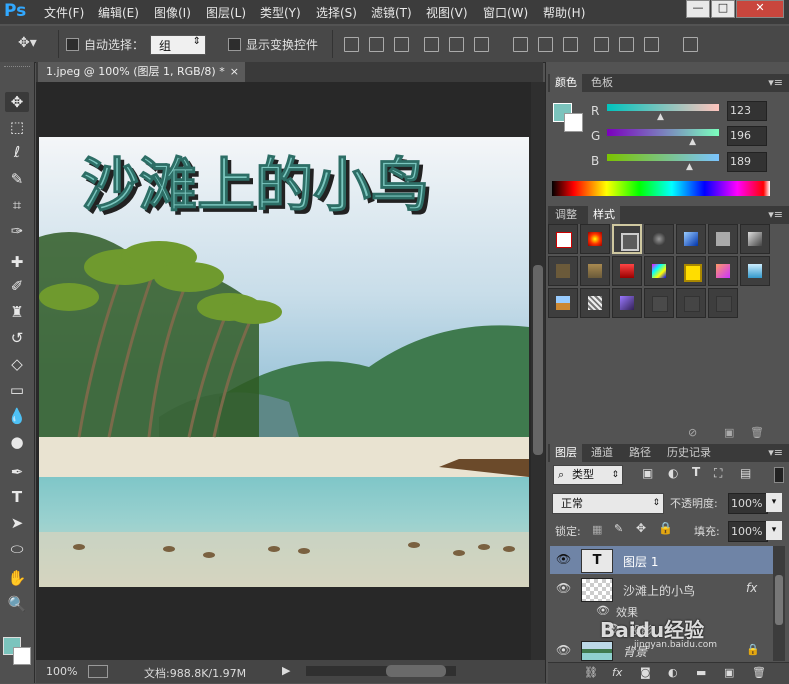 This screenshot has width=789, height=684. I want to click on status-menu-arrow-icon: ▶, so click(286, 670).